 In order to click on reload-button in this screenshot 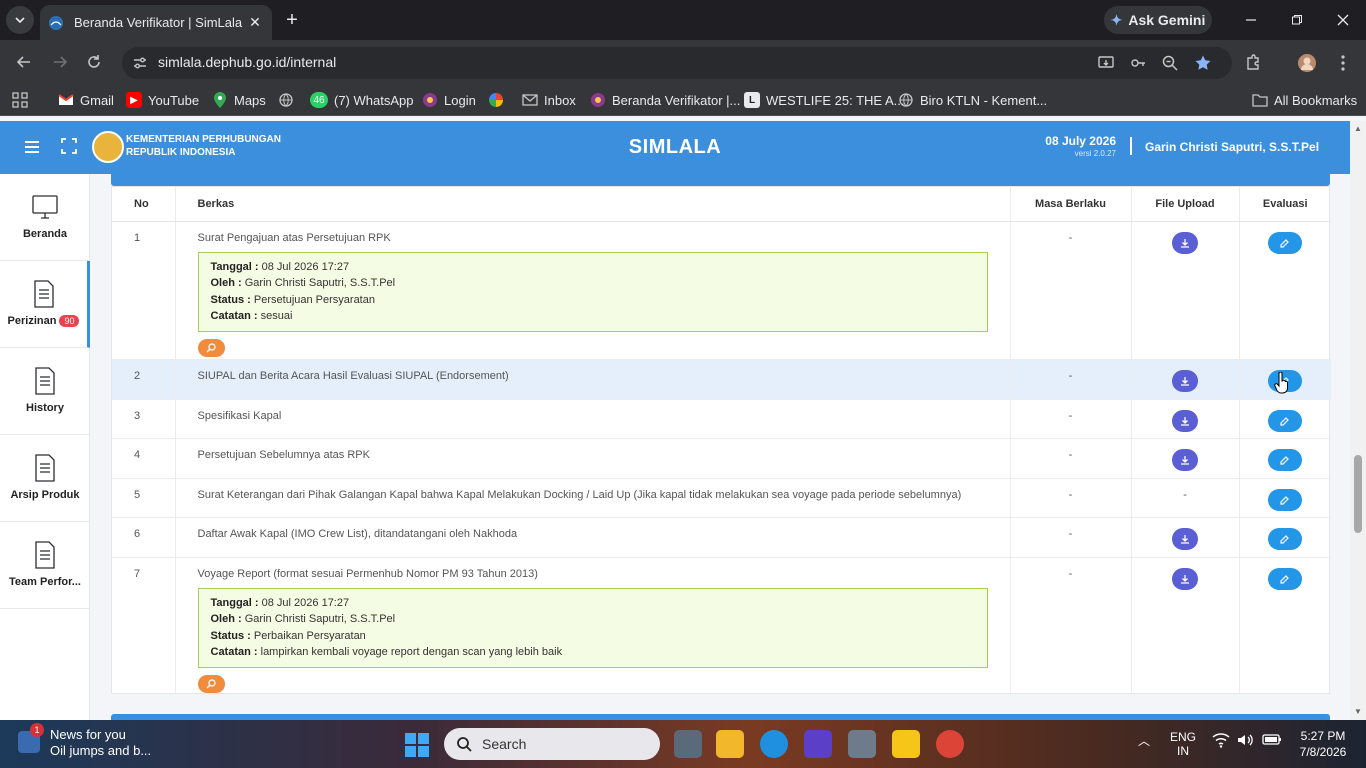, I will do `click(94, 62)`.